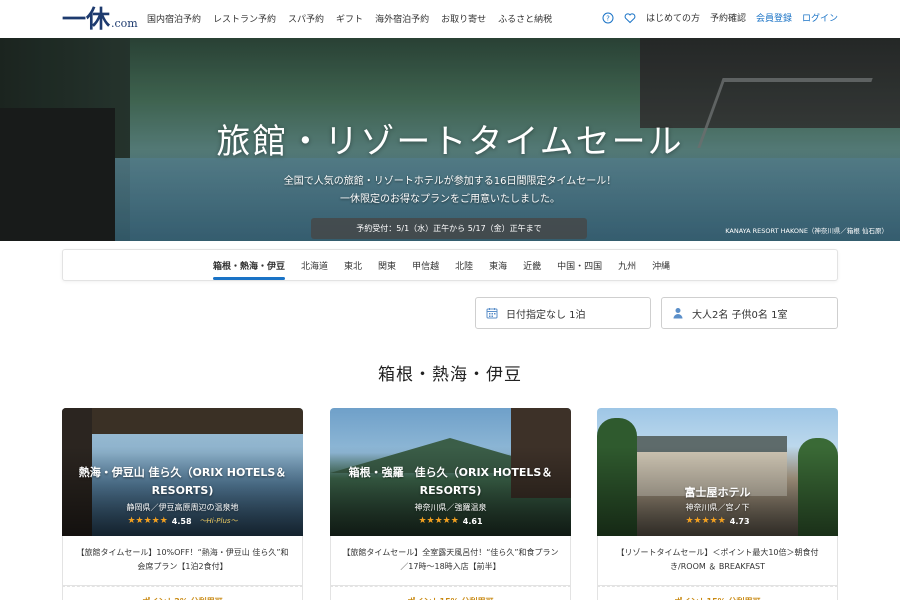  What do you see at coordinates (249, 269) in the screenshot?
I see `tab-hakone-atami-izu: 箱根・熱海・伊豆` at bounding box center [249, 269].